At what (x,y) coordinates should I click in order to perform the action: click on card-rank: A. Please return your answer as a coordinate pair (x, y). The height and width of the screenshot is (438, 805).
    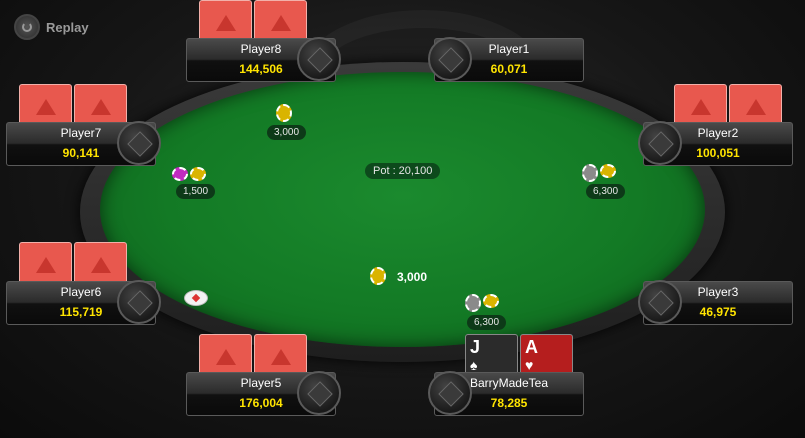
    Looking at the image, I should click on (531, 347).